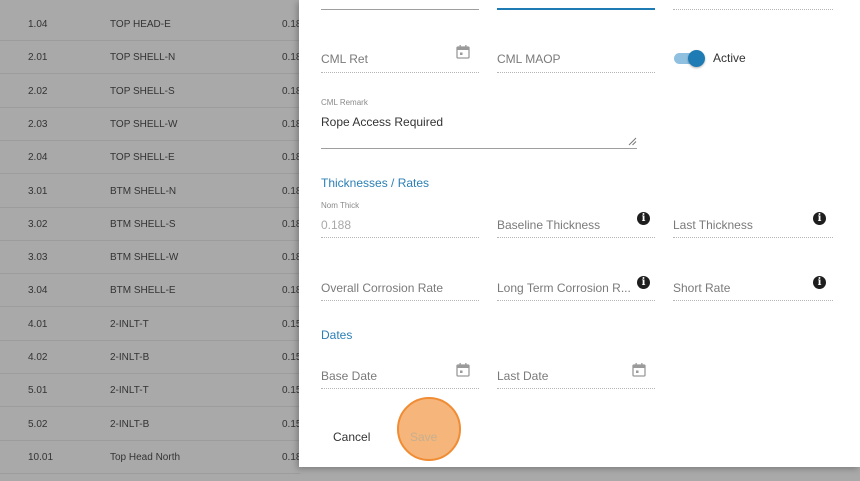 The height and width of the screenshot is (481, 860). I want to click on table-cell-name: BTM SHELL-W, so click(144, 258).